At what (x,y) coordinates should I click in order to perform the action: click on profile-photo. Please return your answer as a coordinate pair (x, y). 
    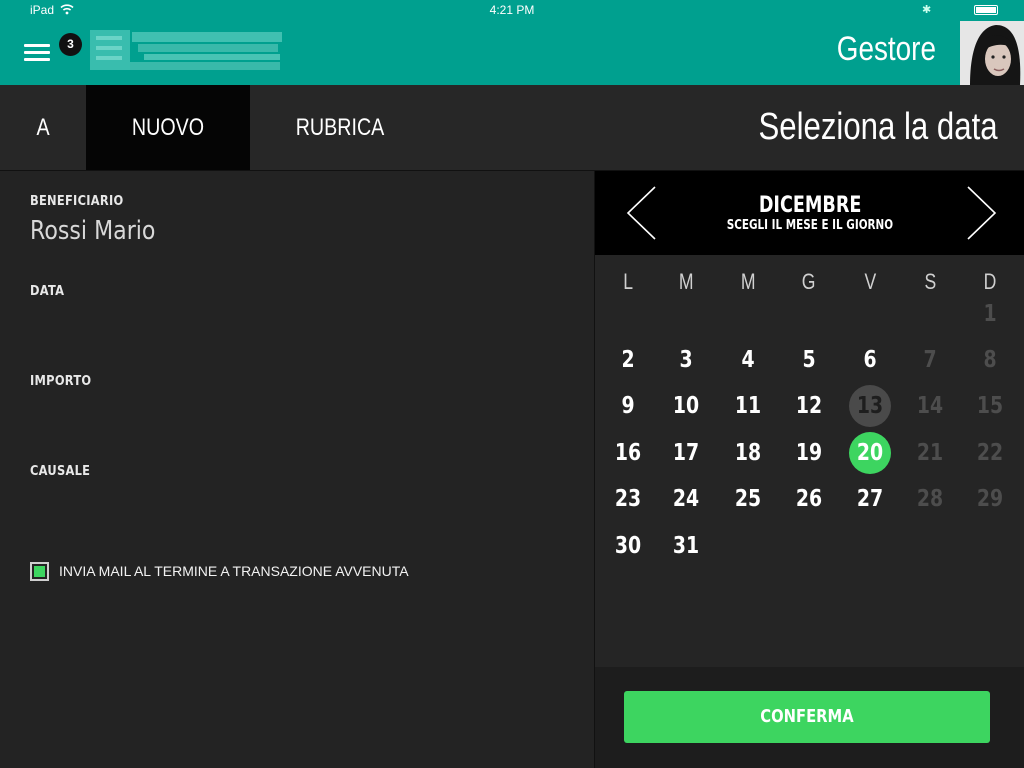
    Looking at the image, I should click on (992, 53).